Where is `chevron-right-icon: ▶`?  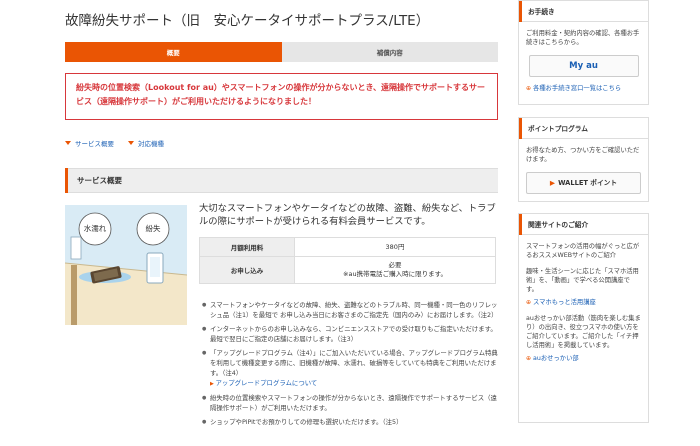
chevron-right-icon: ▶ is located at coordinates (552, 182).